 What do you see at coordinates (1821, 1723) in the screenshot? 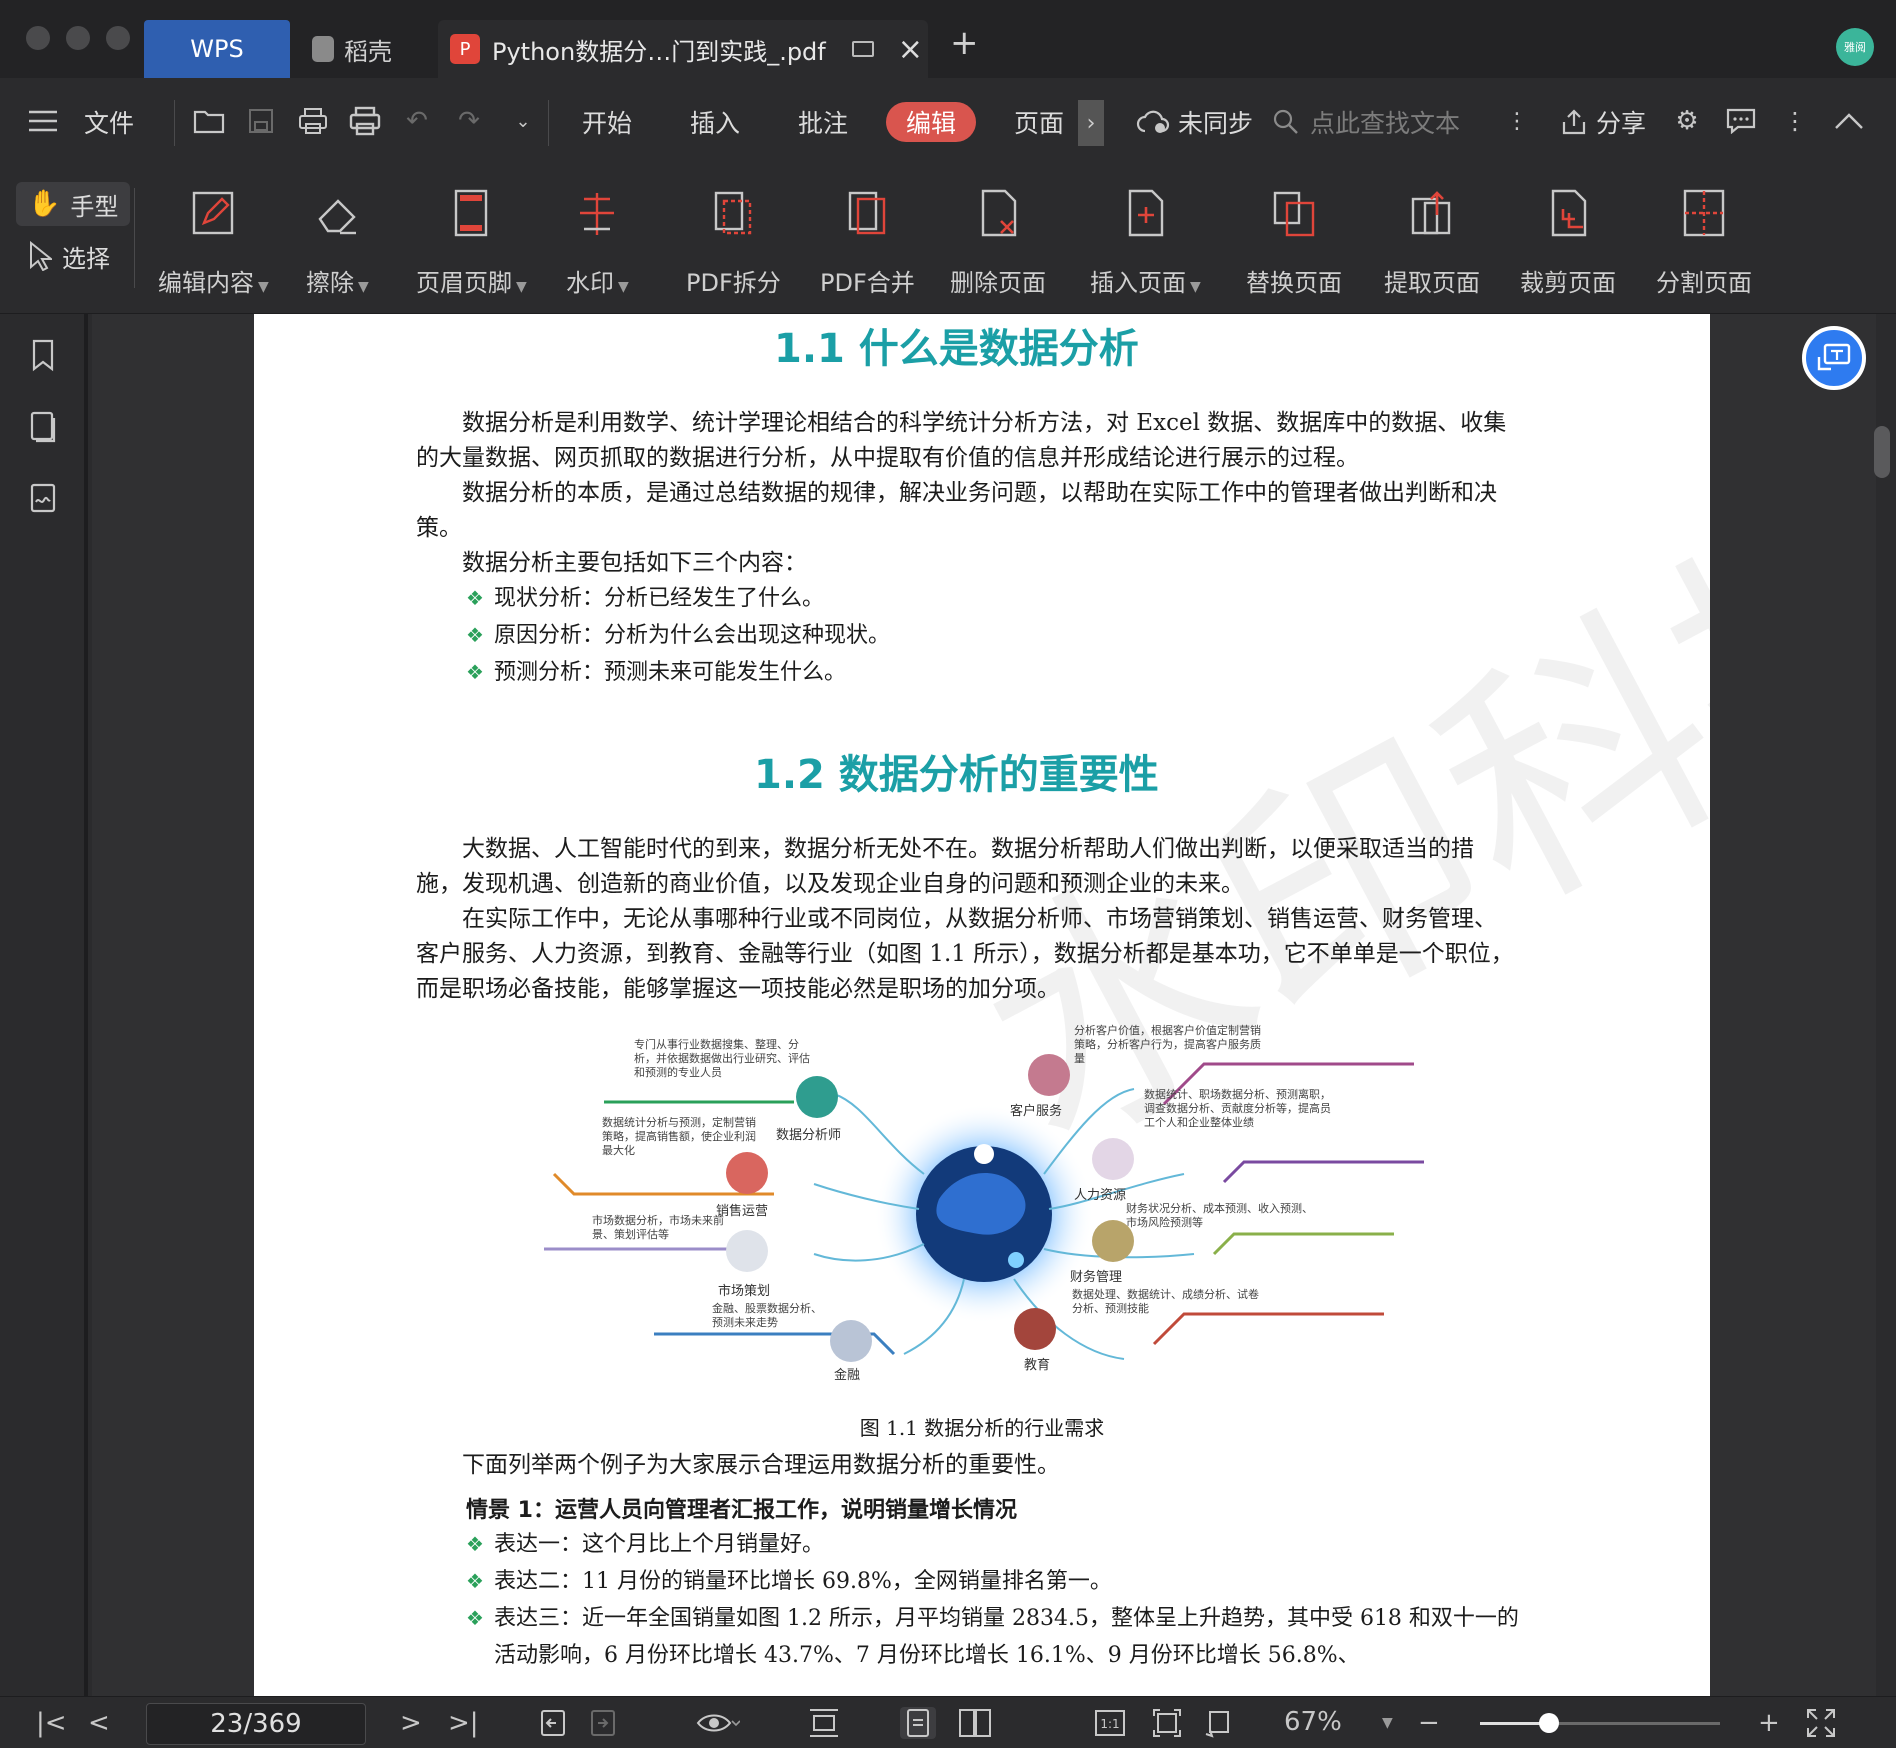
I see `fullscreen-icon` at bounding box center [1821, 1723].